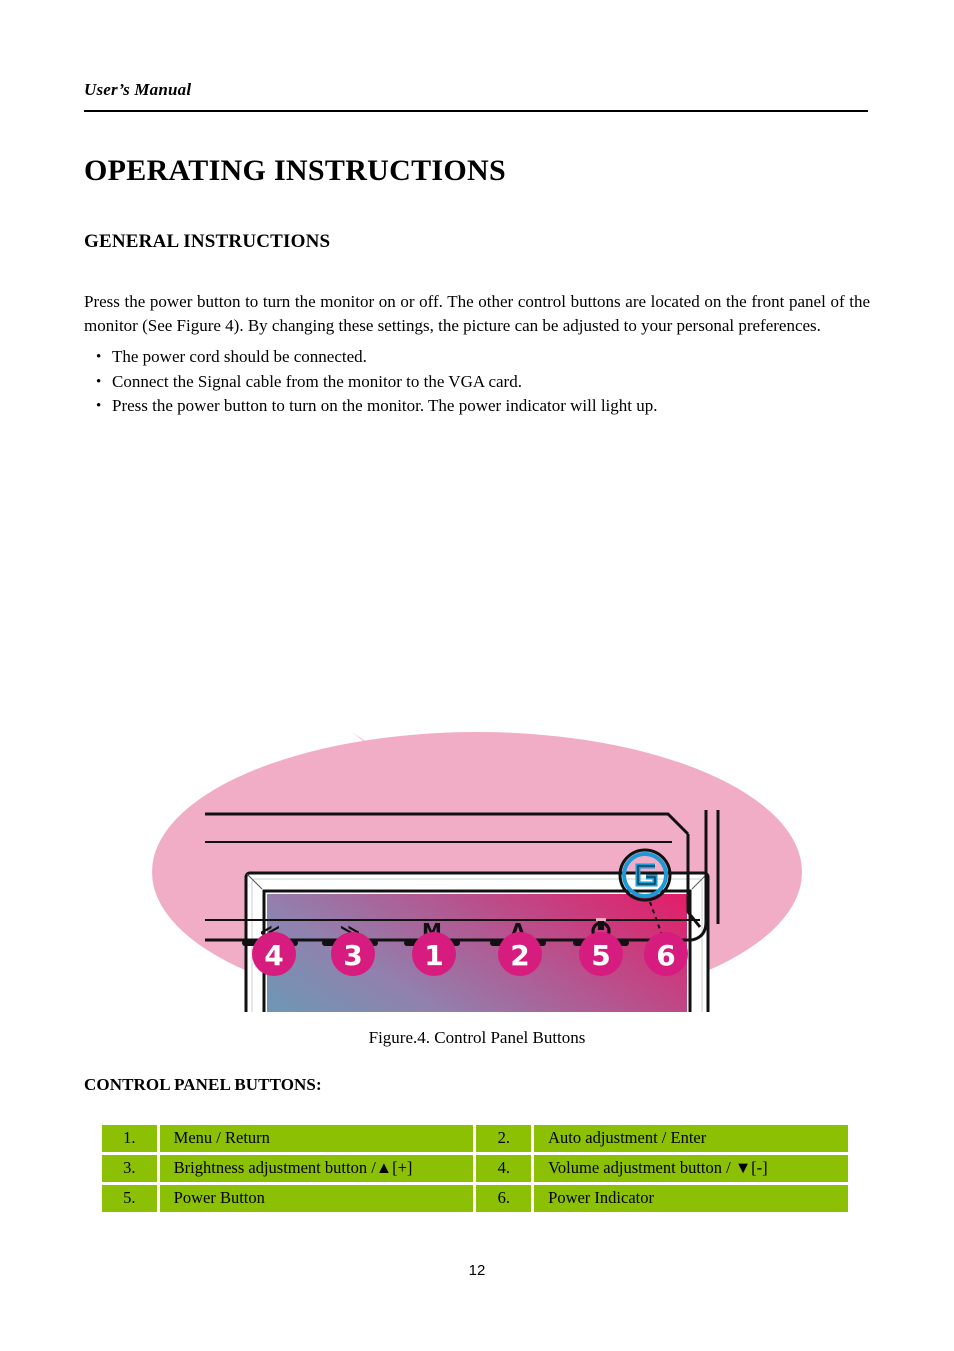 The image size is (954, 1351). Describe the element at coordinates (477, 1270) in the screenshot. I see `page-number: 12` at that location.